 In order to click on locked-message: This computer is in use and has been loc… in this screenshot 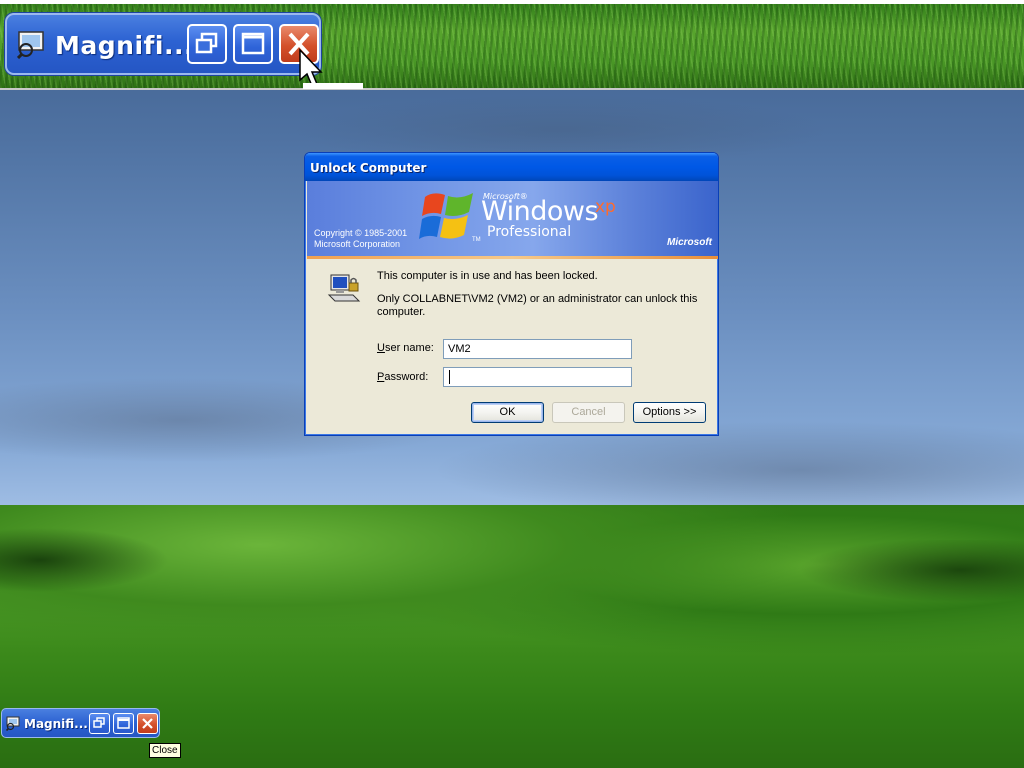, I will do `click(487, 276)`.